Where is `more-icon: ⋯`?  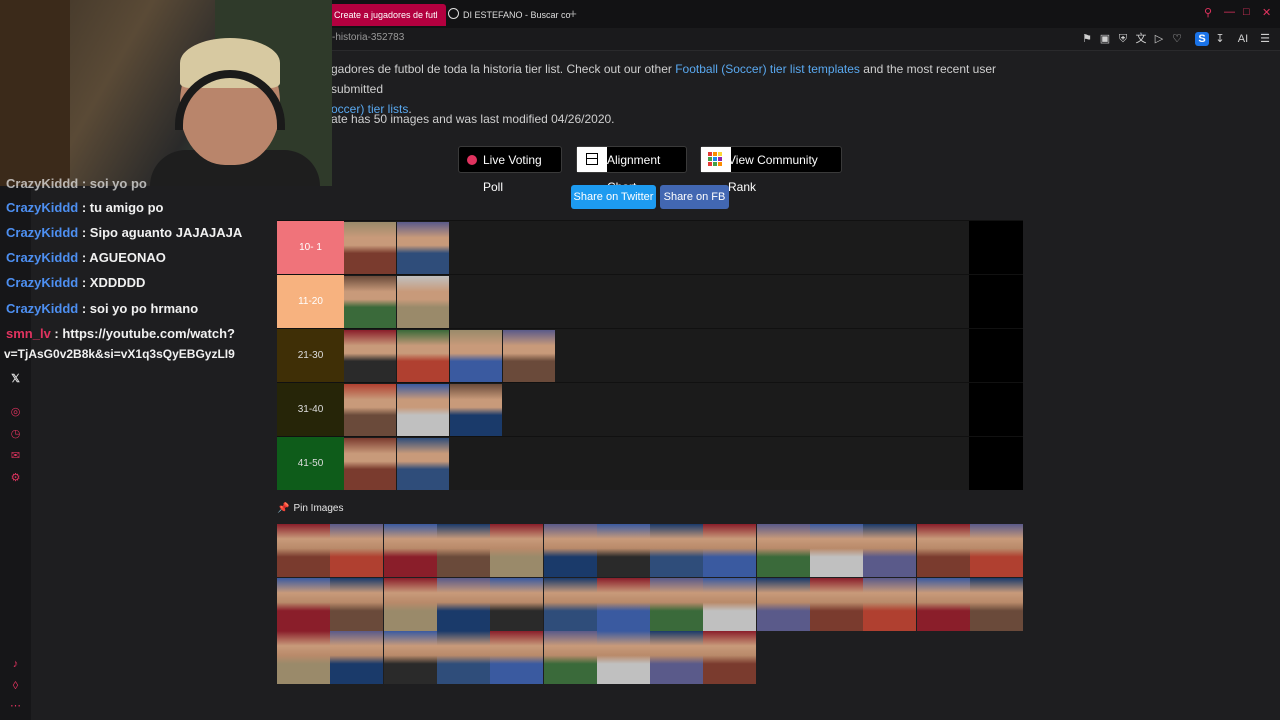 more-icon: ⋯ is located at coordinates (15, 706).